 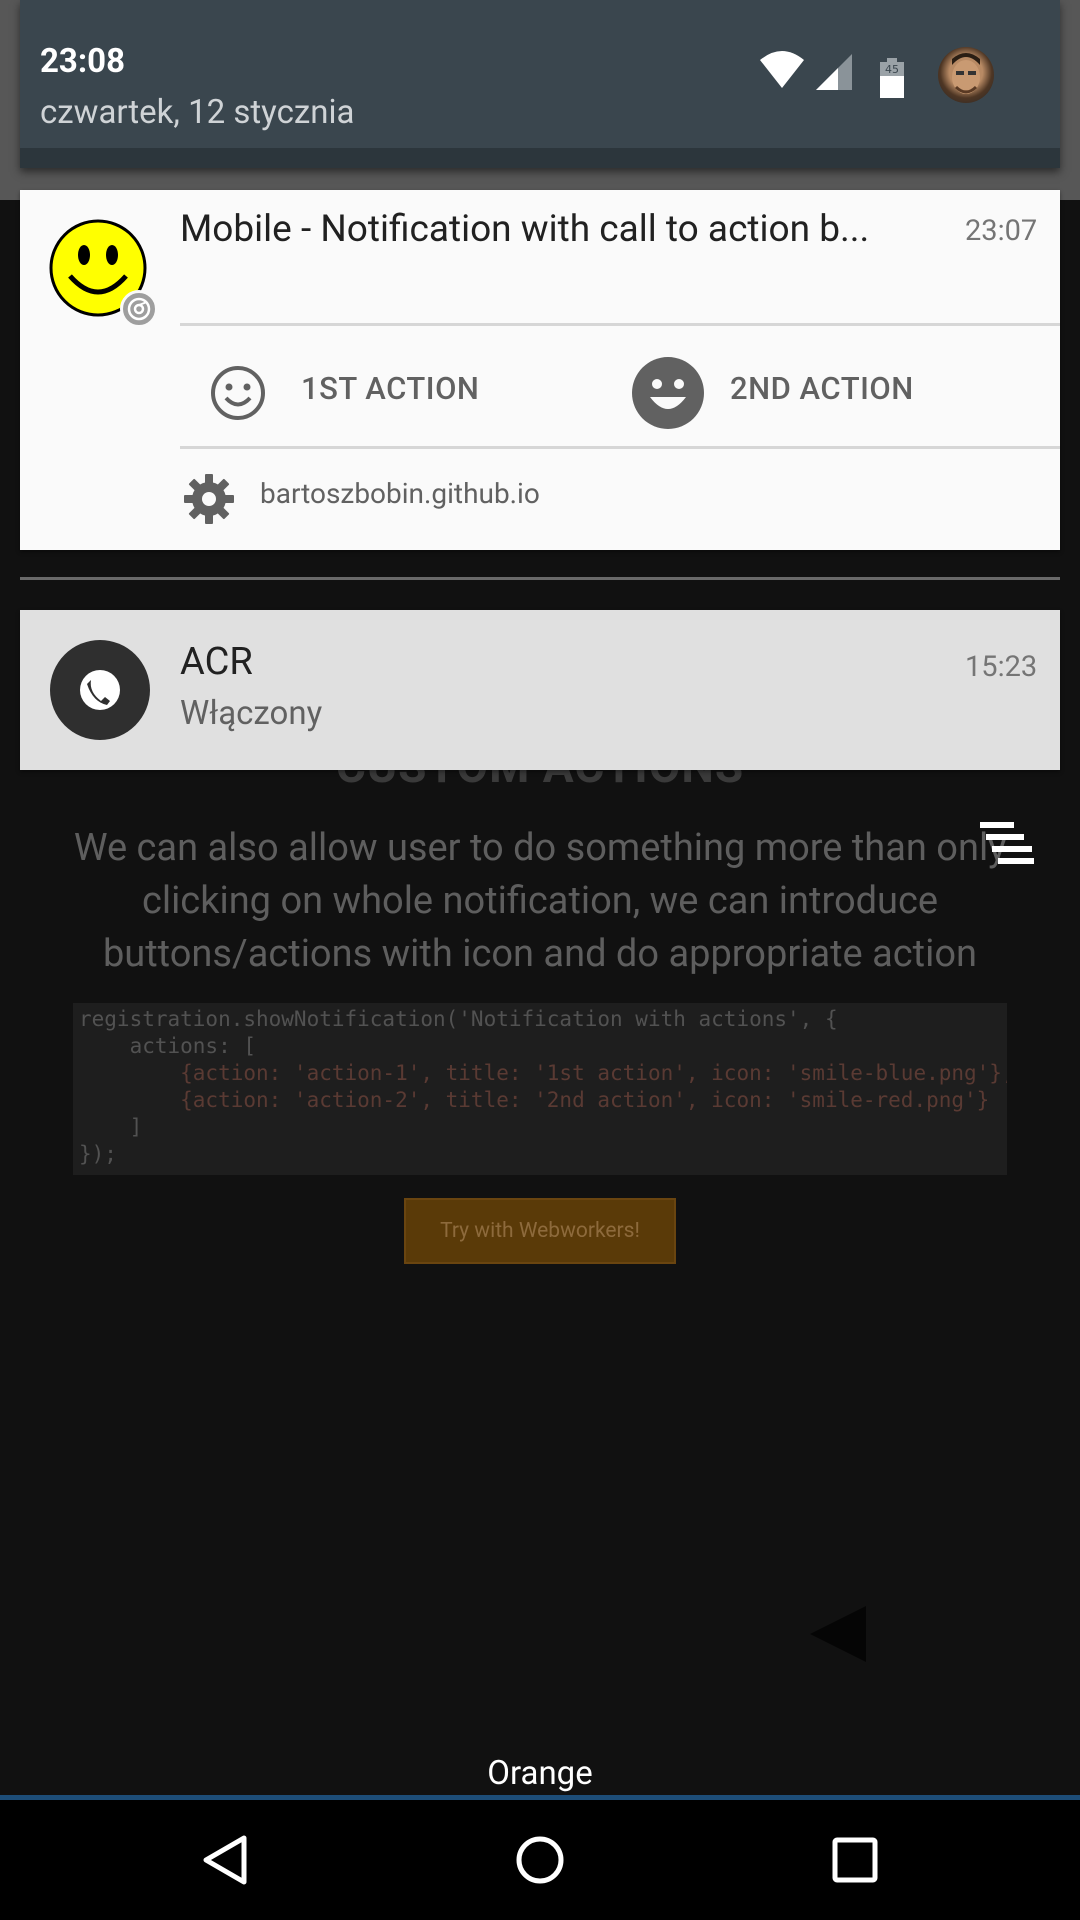 I want to click on navigation-bar, so click(x=540, y=1860).